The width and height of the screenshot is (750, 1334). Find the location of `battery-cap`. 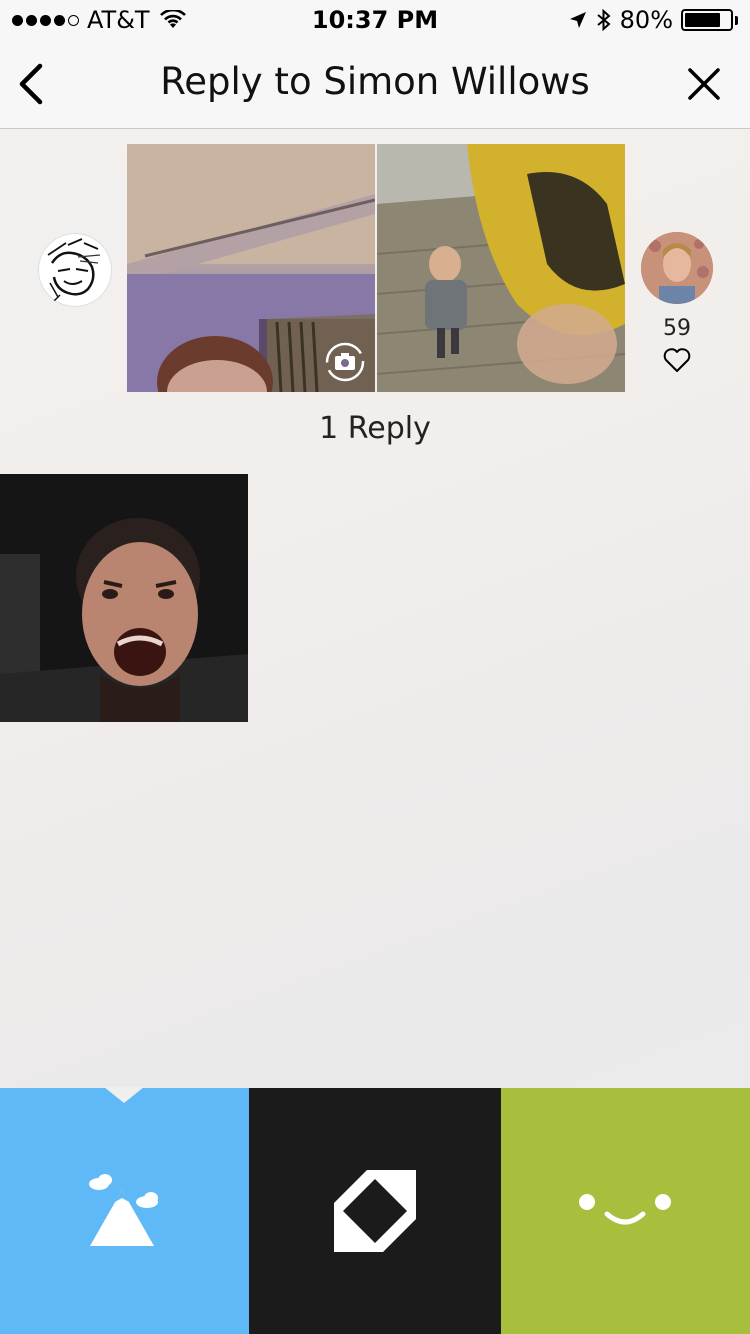

battery-cap is located at coordinates (736, 20).